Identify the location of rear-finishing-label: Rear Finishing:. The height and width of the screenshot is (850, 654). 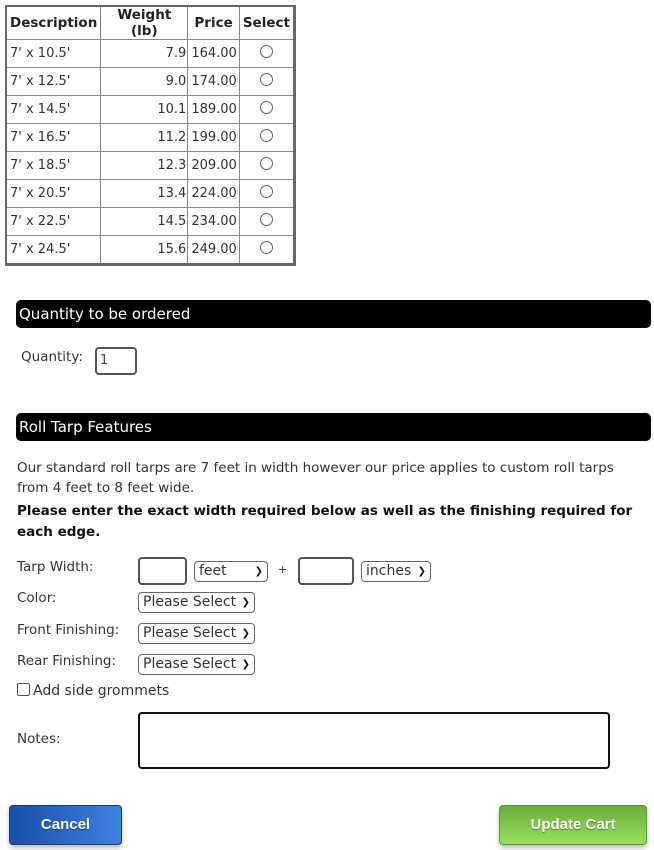
(67, 661).